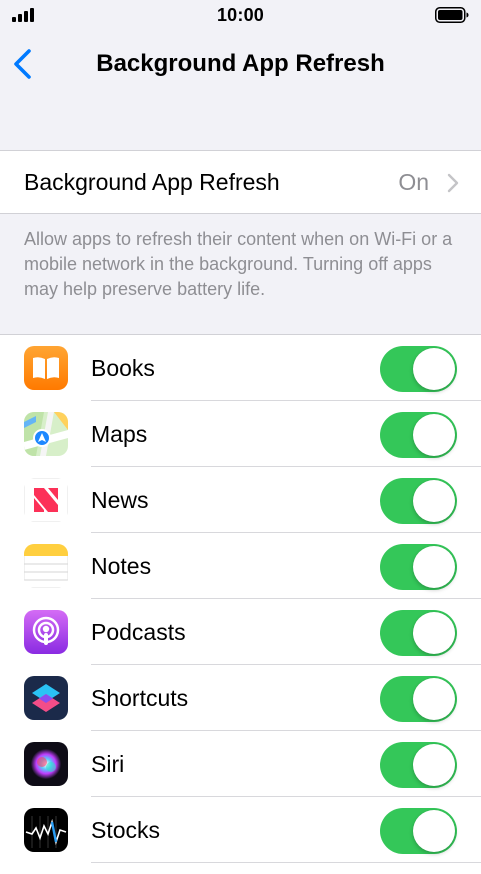  What do you see at coordinates (453, 183) in the screenshot?
I see `chevron-right-icon` at bounding box center [453, 183].